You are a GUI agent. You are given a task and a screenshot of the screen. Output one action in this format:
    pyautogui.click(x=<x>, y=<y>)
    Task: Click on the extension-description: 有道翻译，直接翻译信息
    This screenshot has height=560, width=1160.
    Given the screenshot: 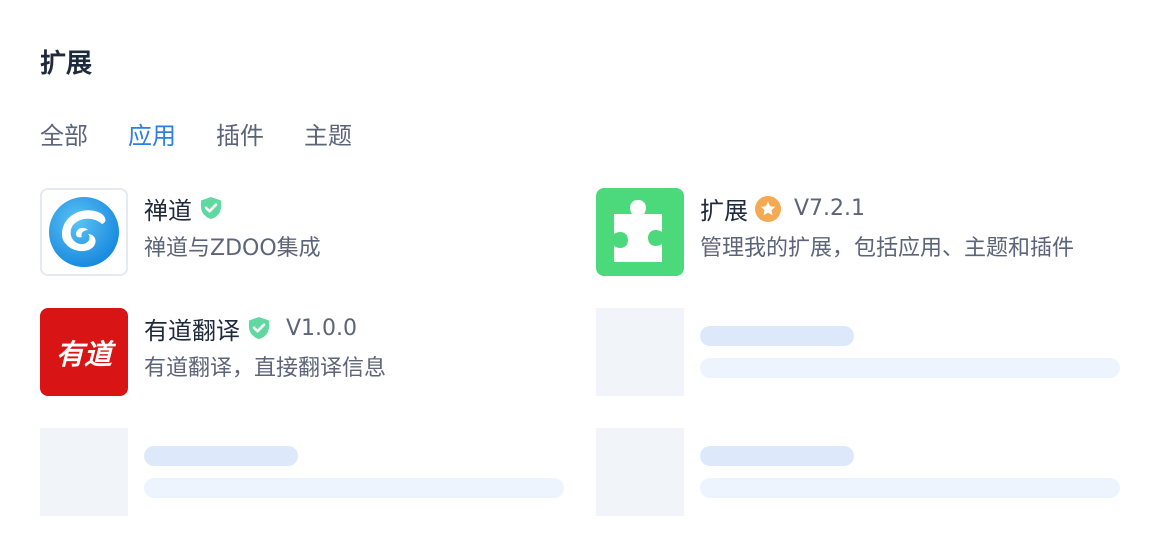 What is the action you would take?
    pyautogui.click(x=265, y=368)
    